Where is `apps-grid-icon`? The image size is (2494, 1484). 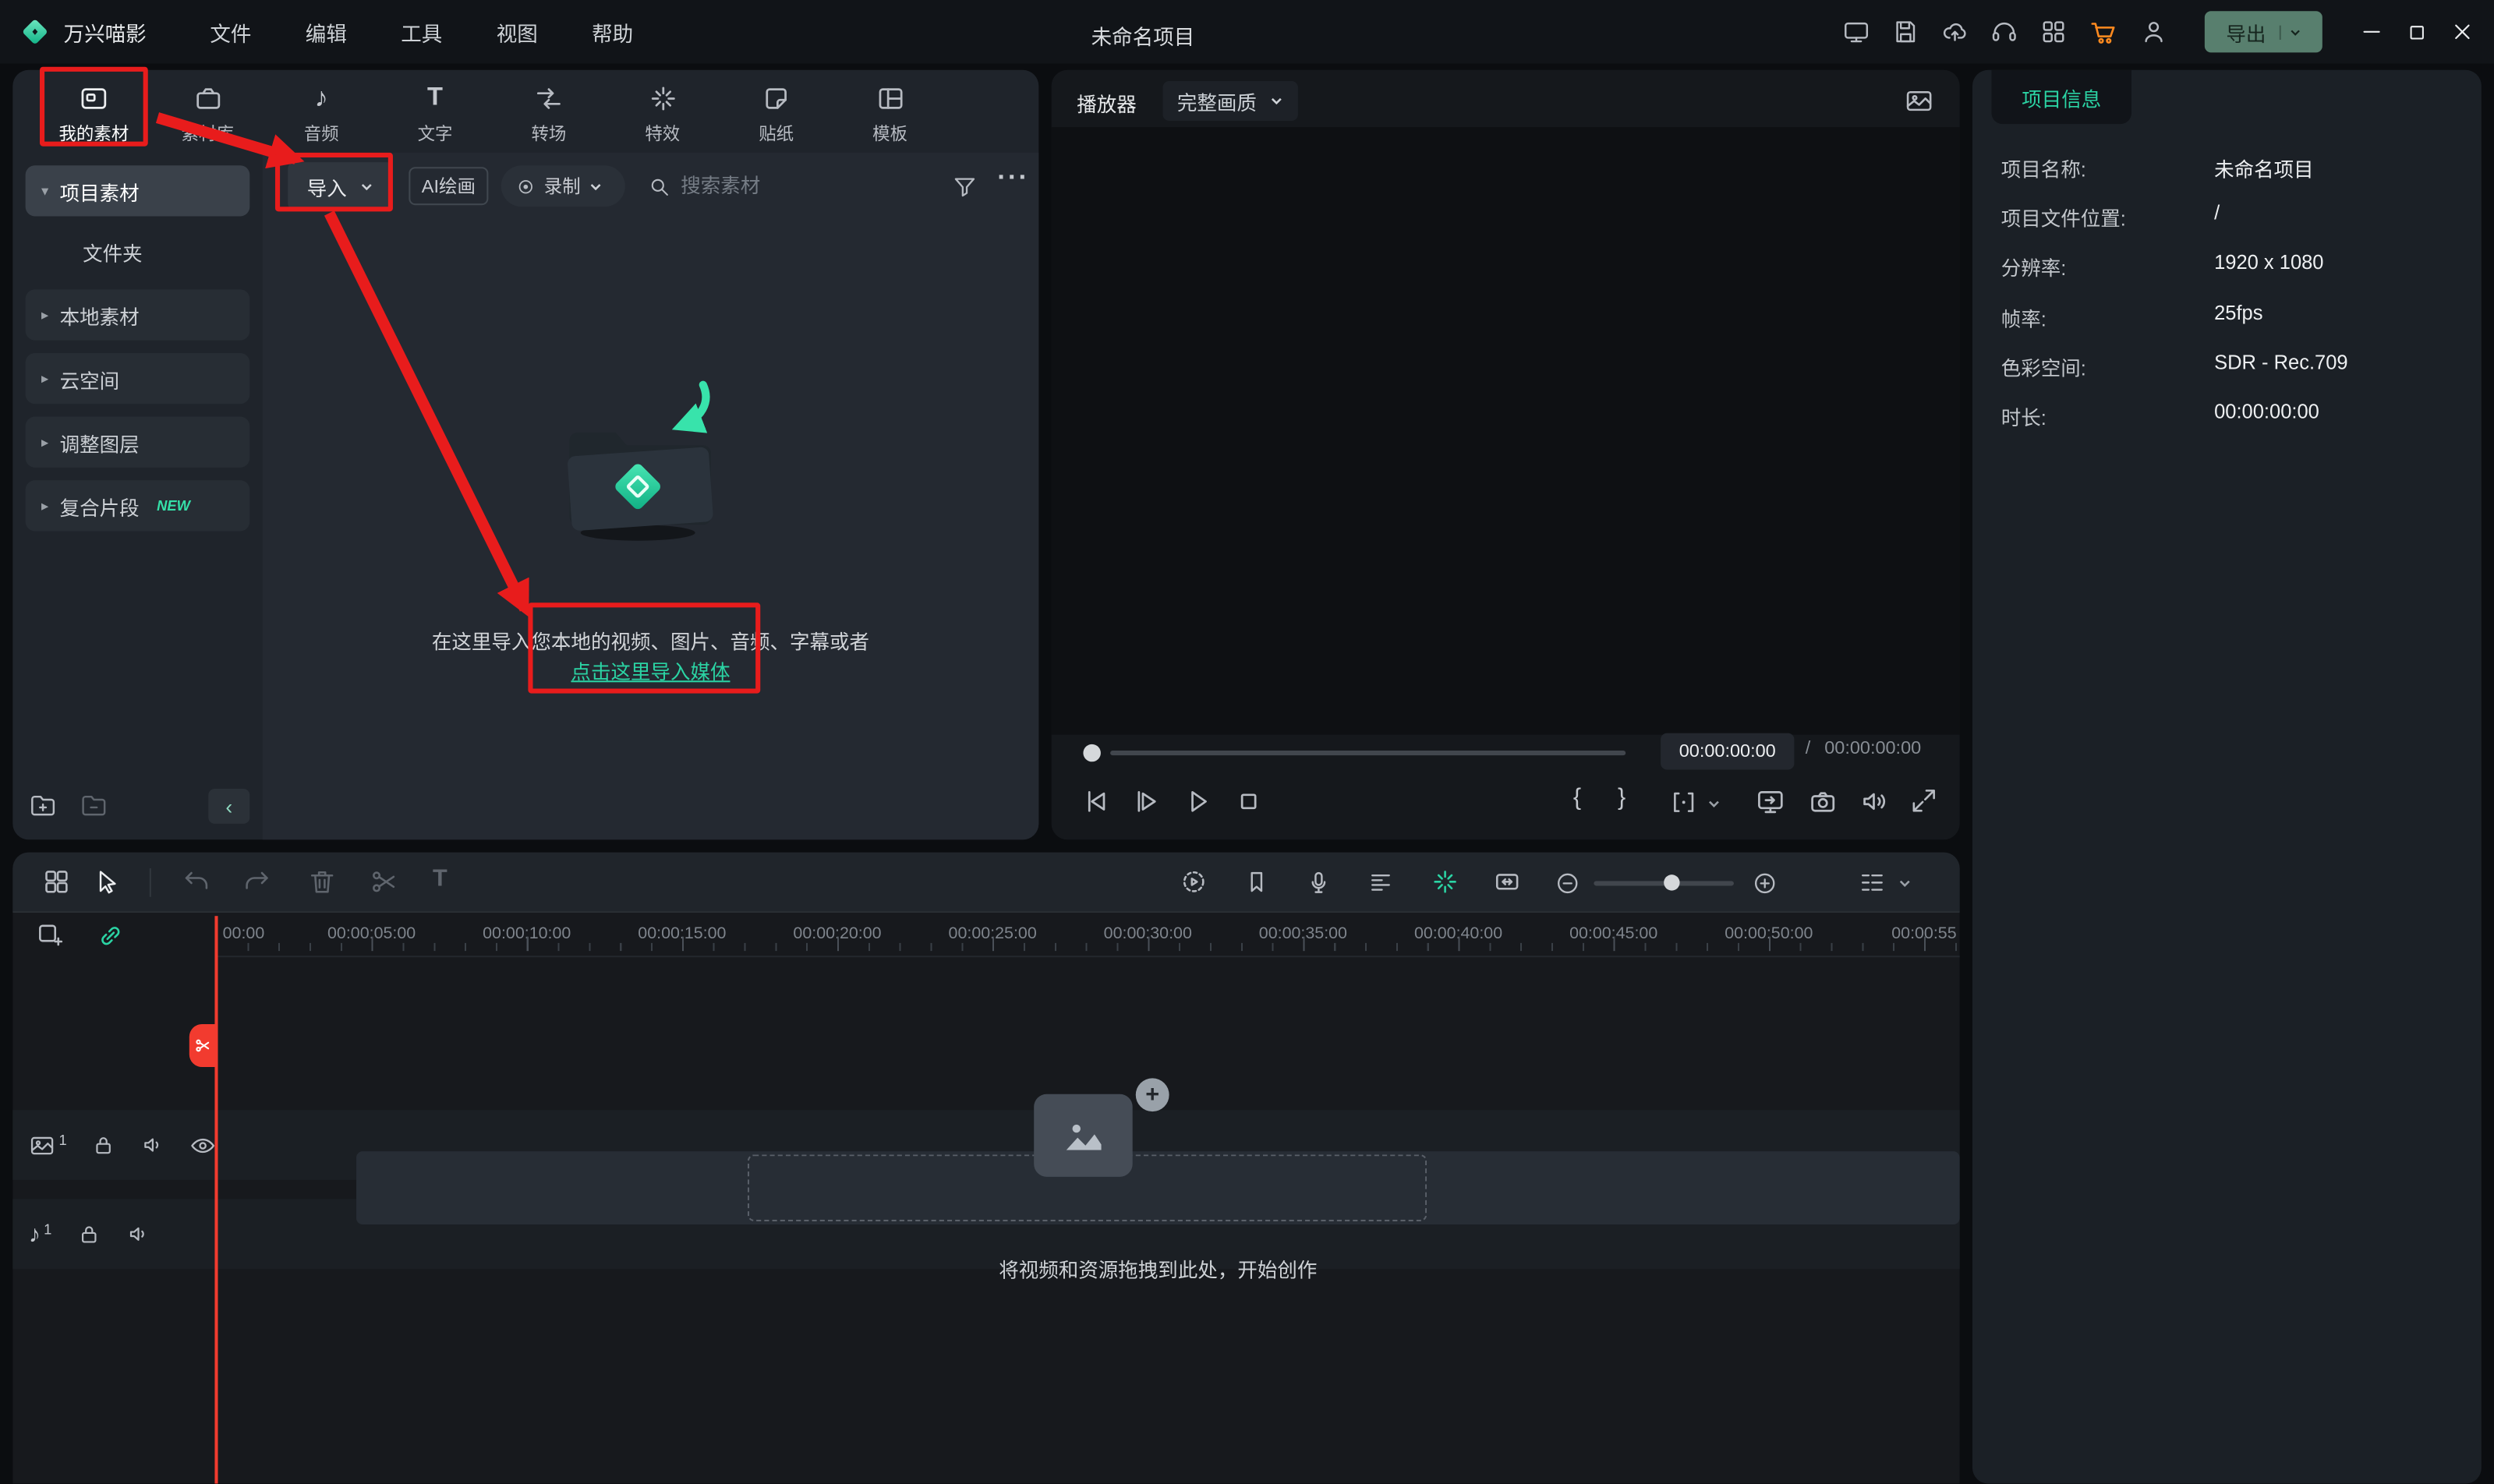
apps-grid-icon is located at coordinates (2053, 31).